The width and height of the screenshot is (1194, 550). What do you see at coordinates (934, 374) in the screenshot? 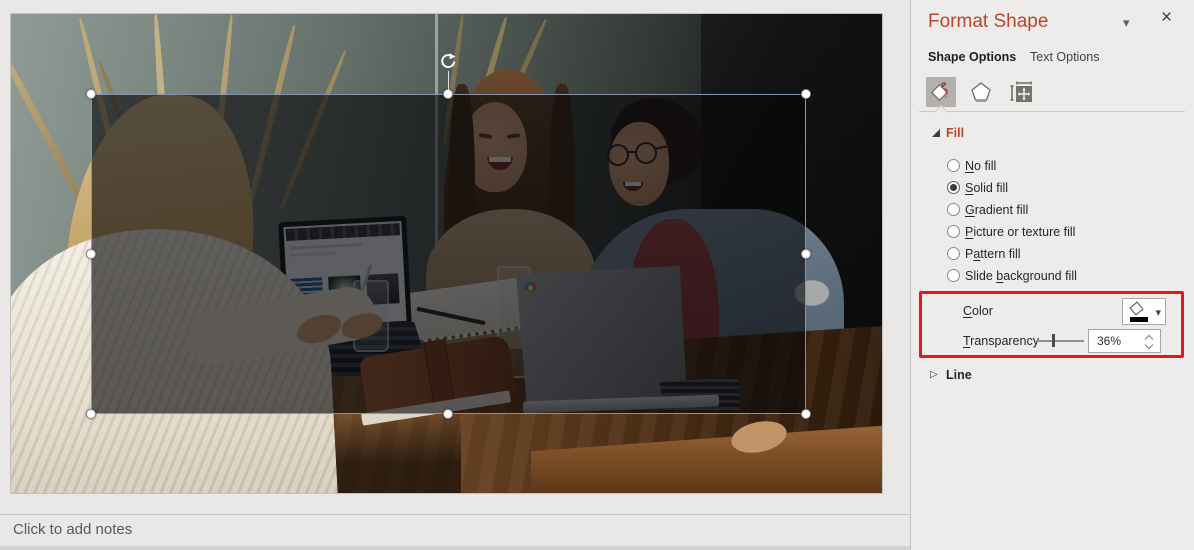
I see `line-collapse-triangle-icon: ▷` at bounding box center [934, 374].